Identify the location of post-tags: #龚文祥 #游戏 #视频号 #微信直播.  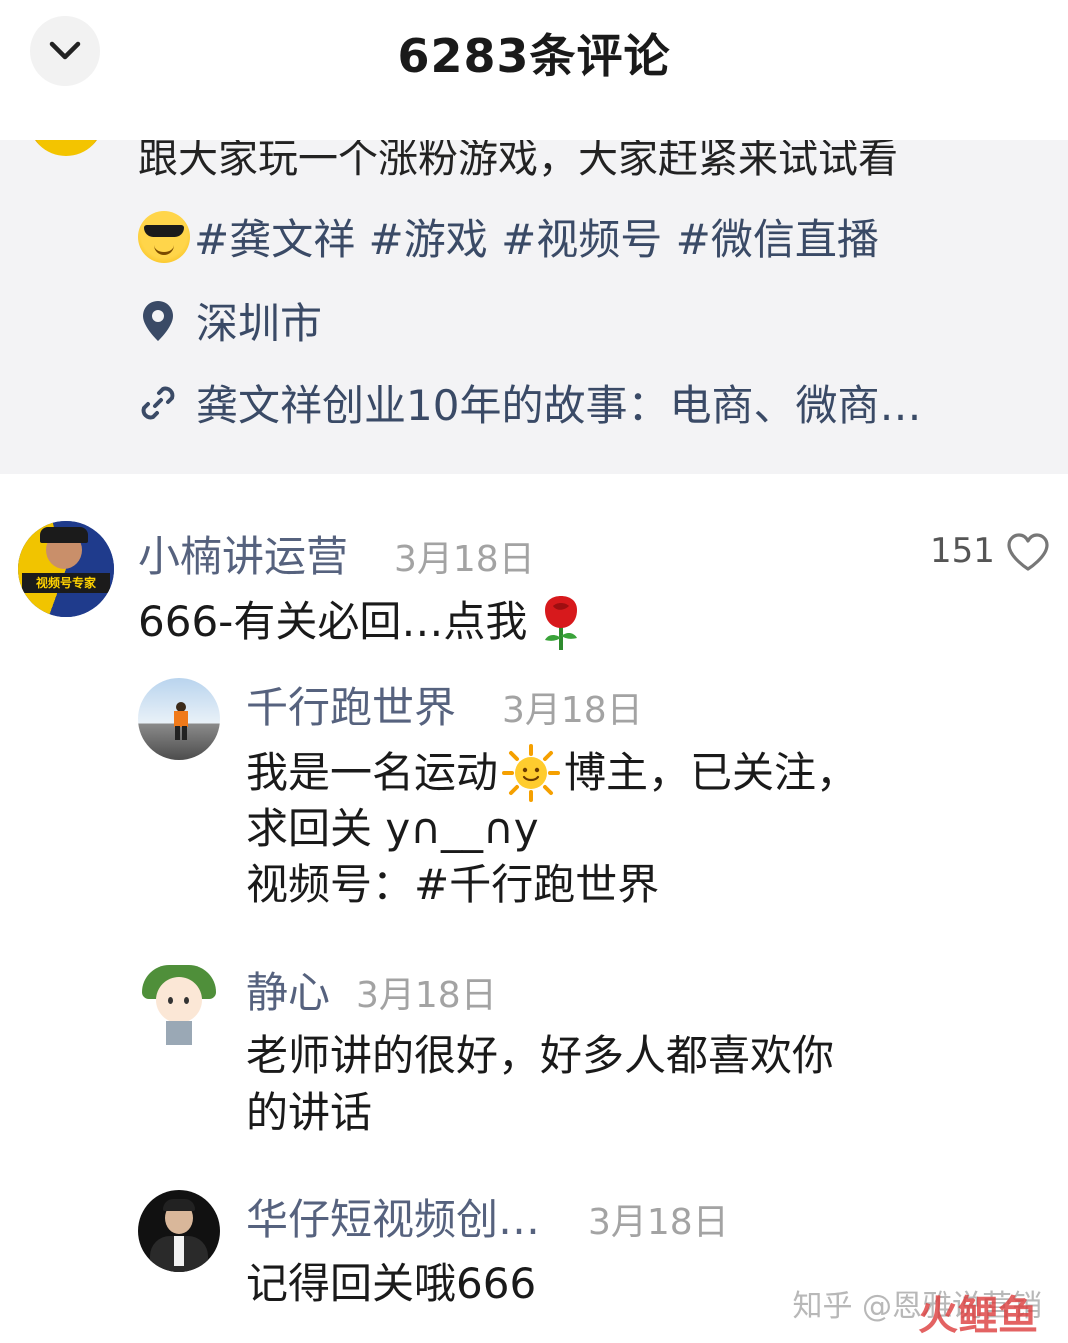
(508, 236).